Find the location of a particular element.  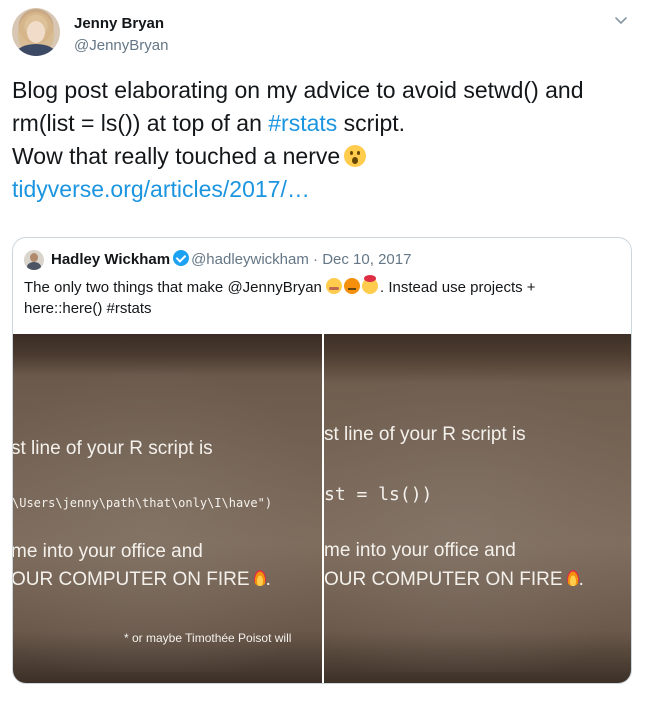

slide-left-line-4-text: OUR COMPUTER ON FIRE is located at coordinates (131, 579).